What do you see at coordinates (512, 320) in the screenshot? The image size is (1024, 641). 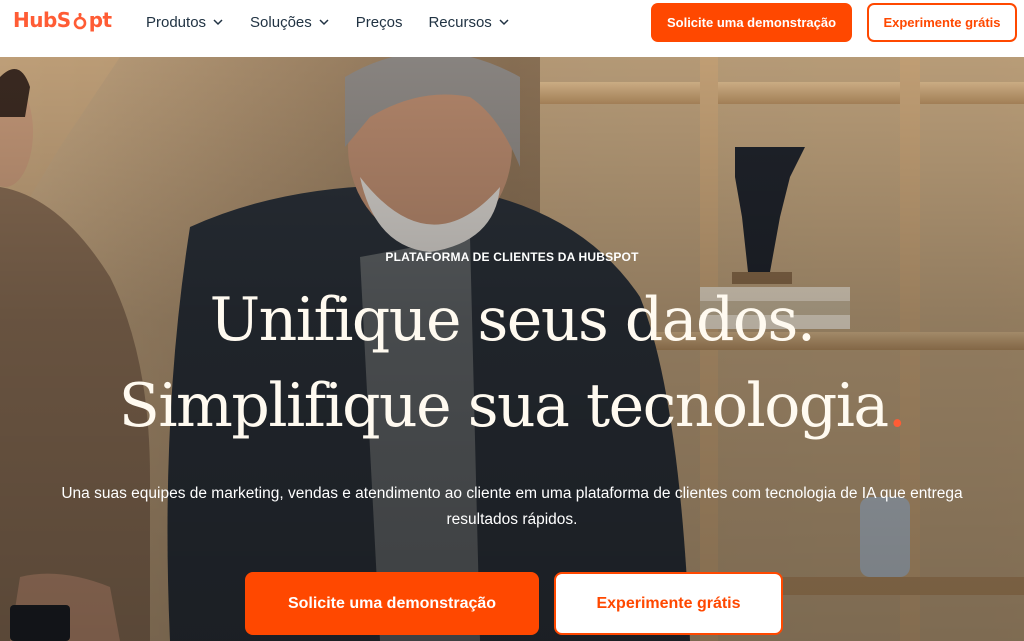 I see `headline-line-1: Unifique seus dados.` at bounding box center [512, 320].